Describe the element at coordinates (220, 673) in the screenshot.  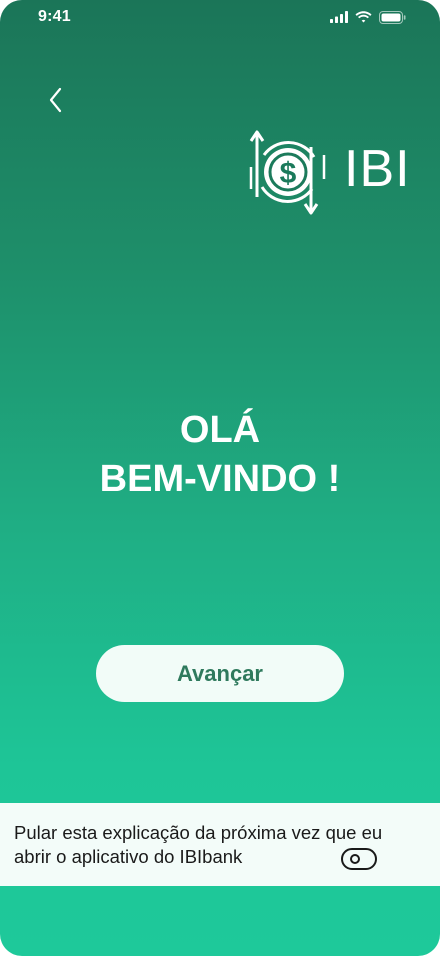
I see `next-button: Avançar` at that location.